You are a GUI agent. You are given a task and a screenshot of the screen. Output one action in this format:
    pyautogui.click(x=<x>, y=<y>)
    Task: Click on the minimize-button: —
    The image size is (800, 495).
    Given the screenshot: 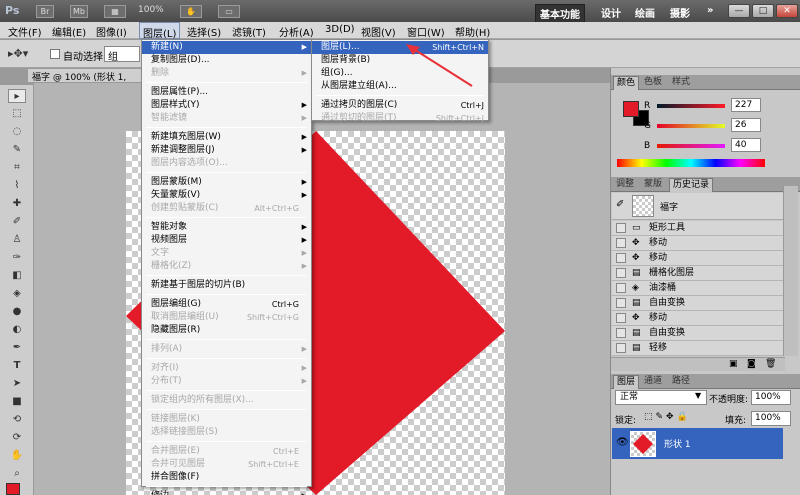 What is the action you would take?
    pyautogui.click(x=739, y=11)
    